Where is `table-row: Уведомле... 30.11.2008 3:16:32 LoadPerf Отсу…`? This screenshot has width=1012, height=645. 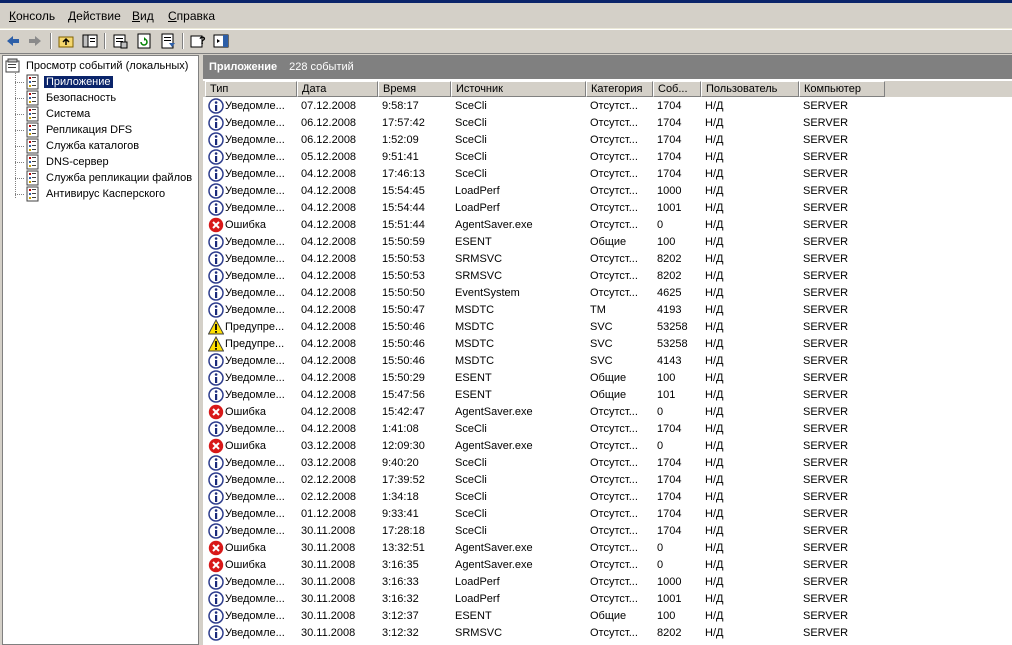
table-row: Уведомле... 30.11.2008 3:16:32 LoadPerf Отсу… is located at coordinates (607, 599).